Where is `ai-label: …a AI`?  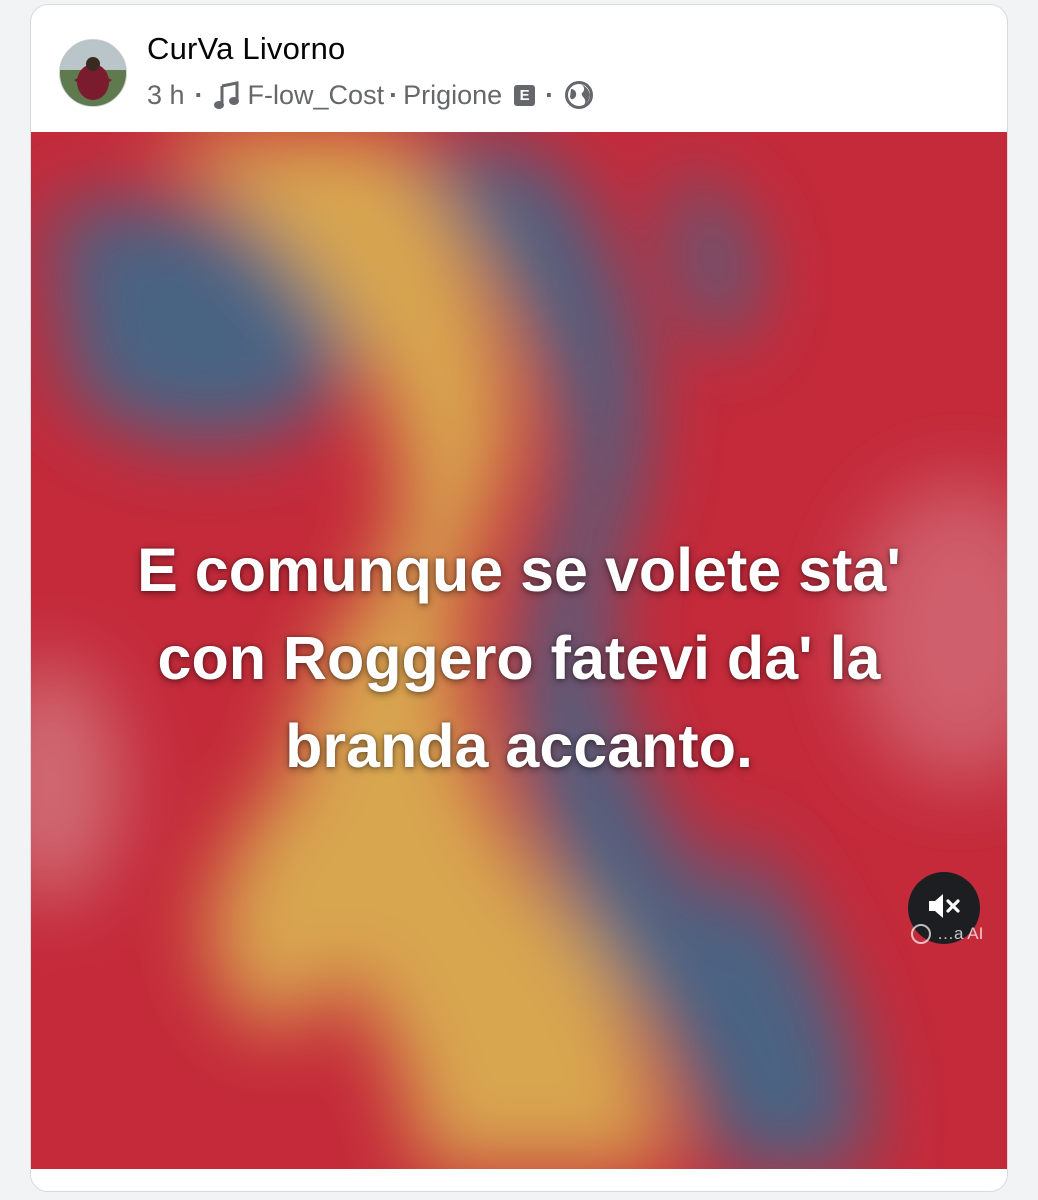 ai-label: …a AI is located at coordinates (947, 934).